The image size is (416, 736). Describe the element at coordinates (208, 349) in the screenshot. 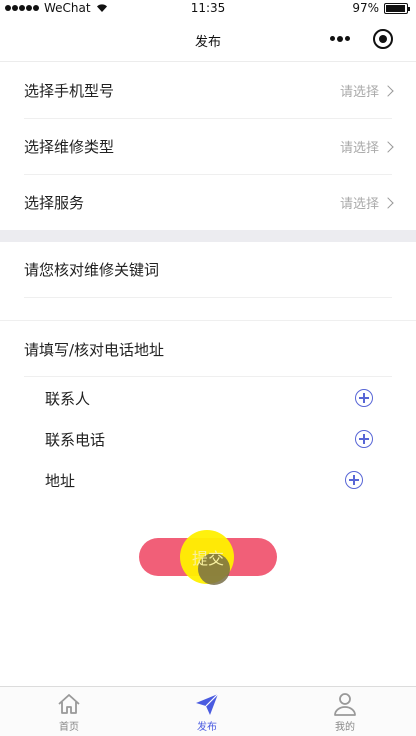

I see `address-section-title: 请填写/核对电话地址` at that location.